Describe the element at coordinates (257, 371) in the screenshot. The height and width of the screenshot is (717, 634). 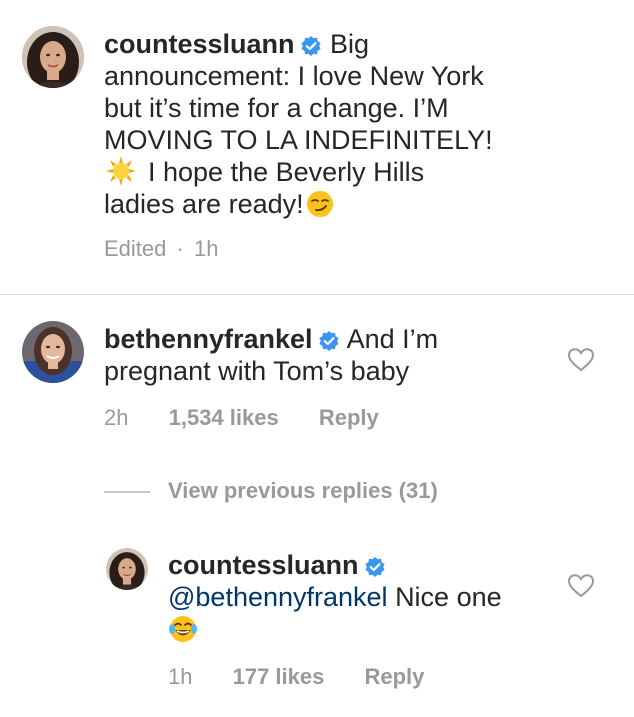
I see `comment-line-2: pregnant with Tom’s baby` at that location.